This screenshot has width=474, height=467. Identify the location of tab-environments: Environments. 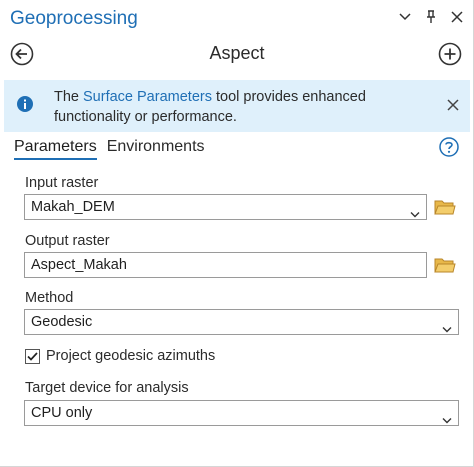
(156, 149).